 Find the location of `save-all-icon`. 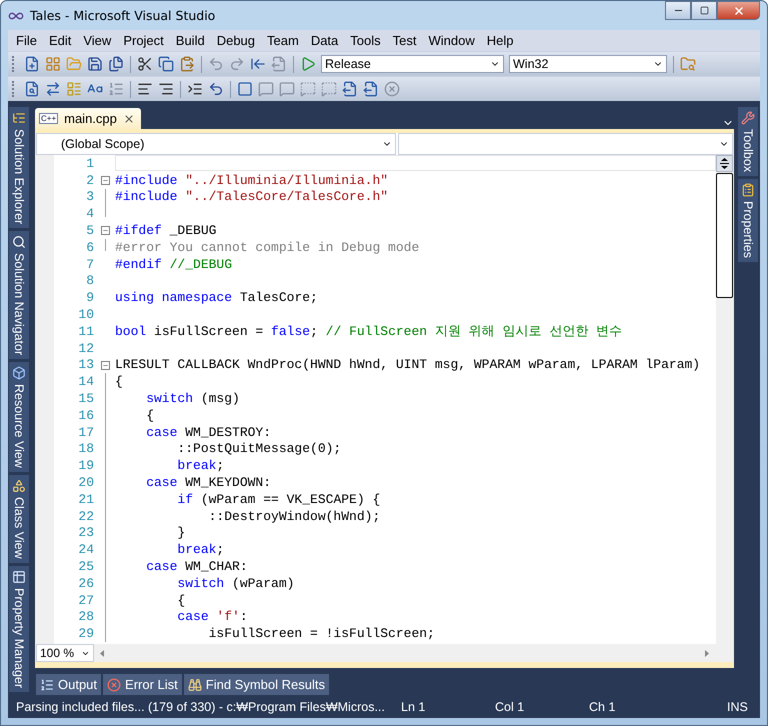

save-all-icon is located at coordinates (116, 64).